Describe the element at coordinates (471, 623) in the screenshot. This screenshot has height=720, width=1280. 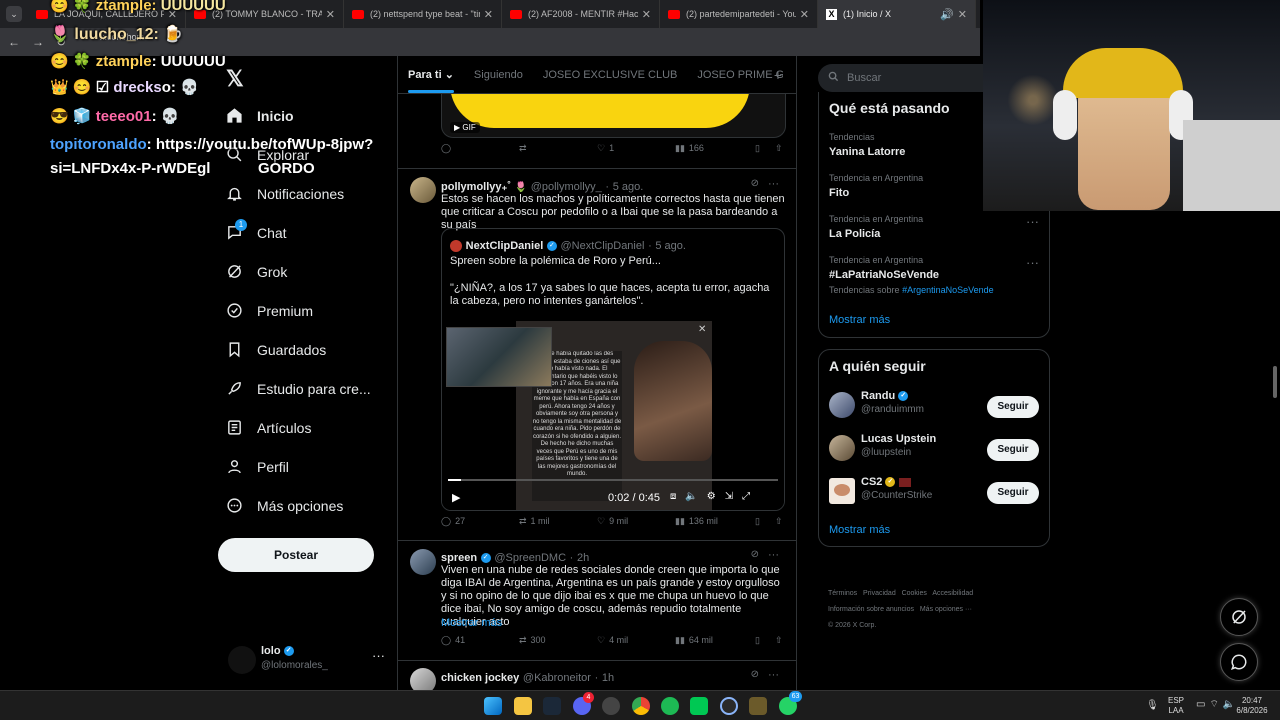
I see `show-more-link: Mostrar más` at that location.